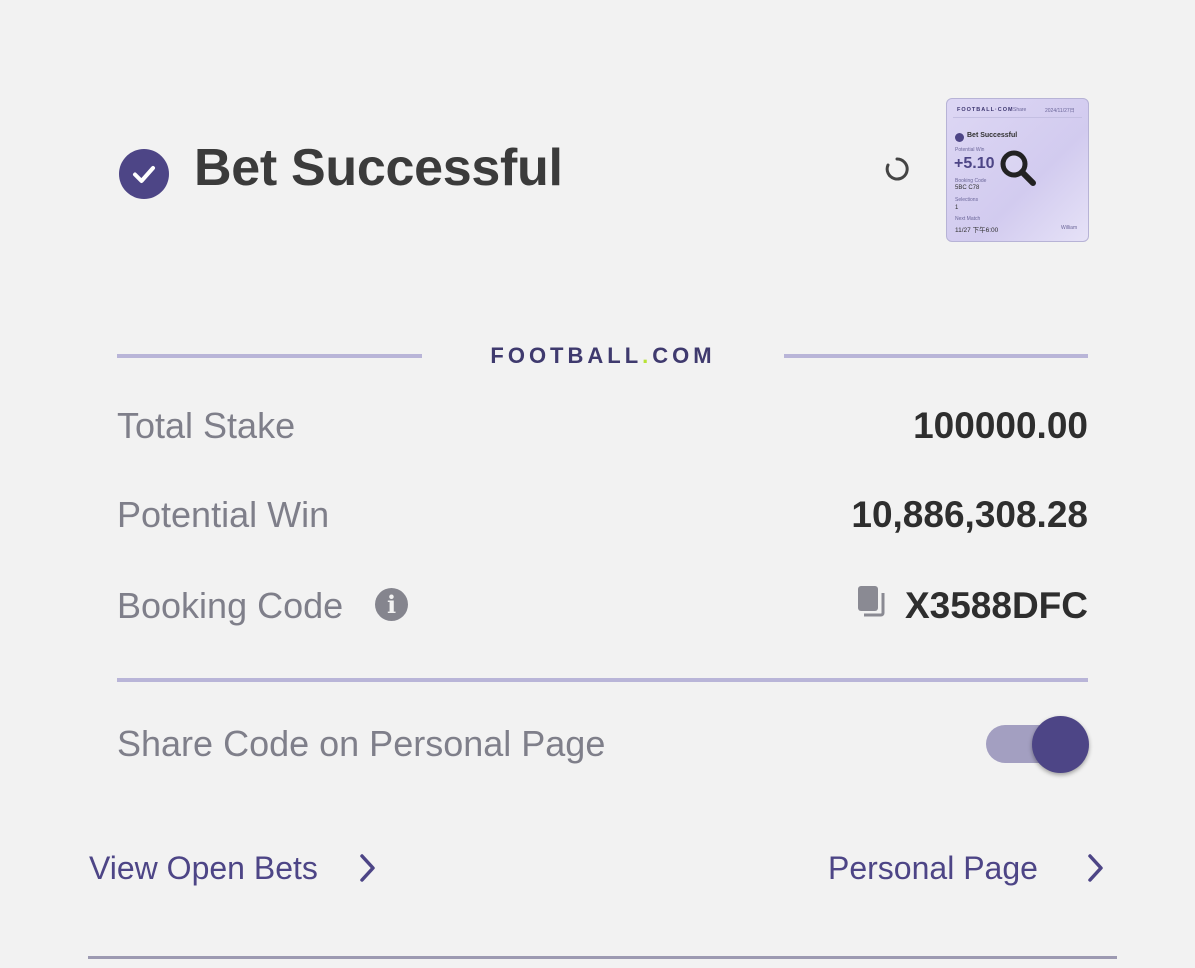  Describe the element at coordinates (969, 514) in the screenshot. I see `potential-win-value: 10,886,308.28` at that location.